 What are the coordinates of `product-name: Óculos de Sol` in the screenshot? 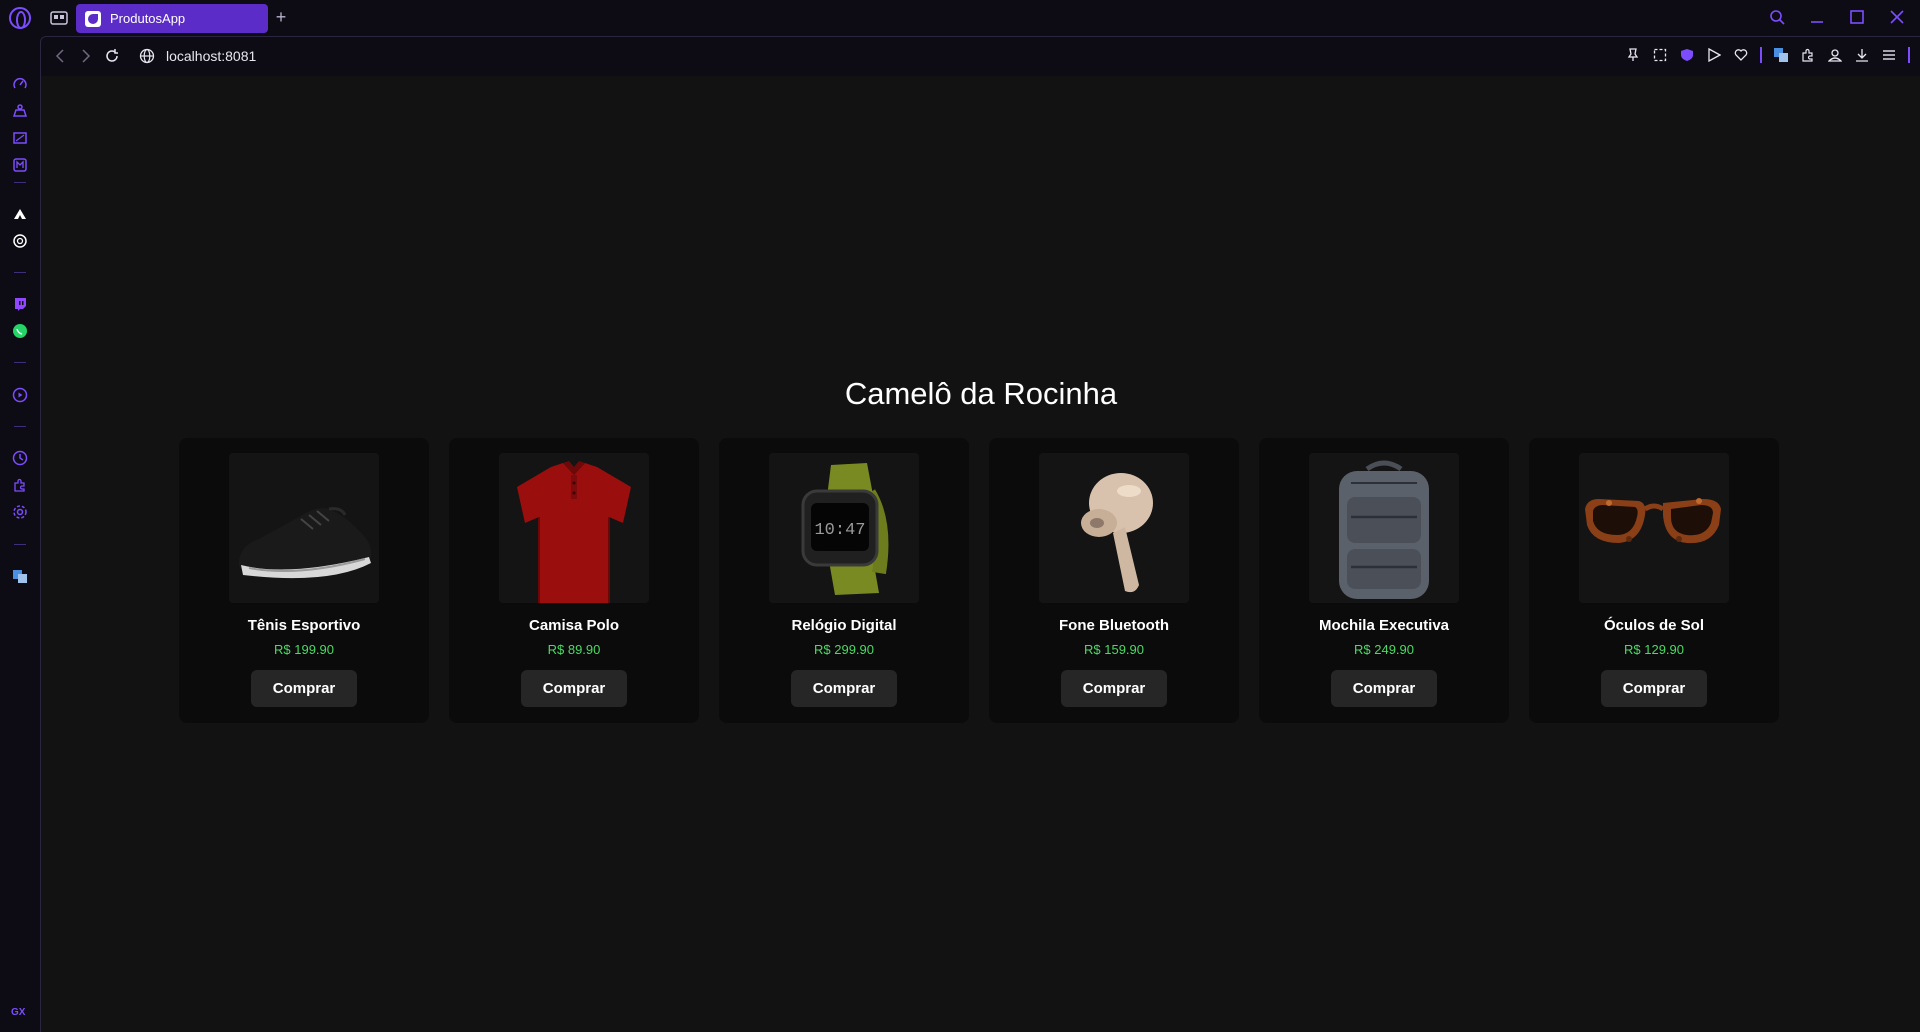 It's located at (1654, 625).